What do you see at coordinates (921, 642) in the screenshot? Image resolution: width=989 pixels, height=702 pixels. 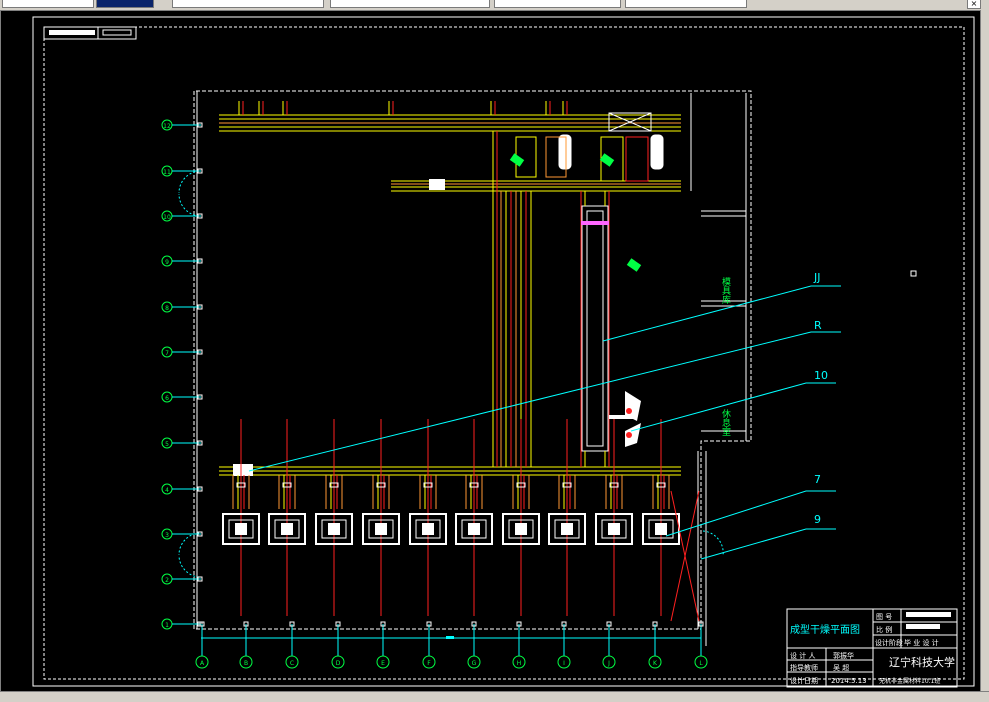 I see `stage-value: 毕 业 设 计` at bounding box center [921, 642].